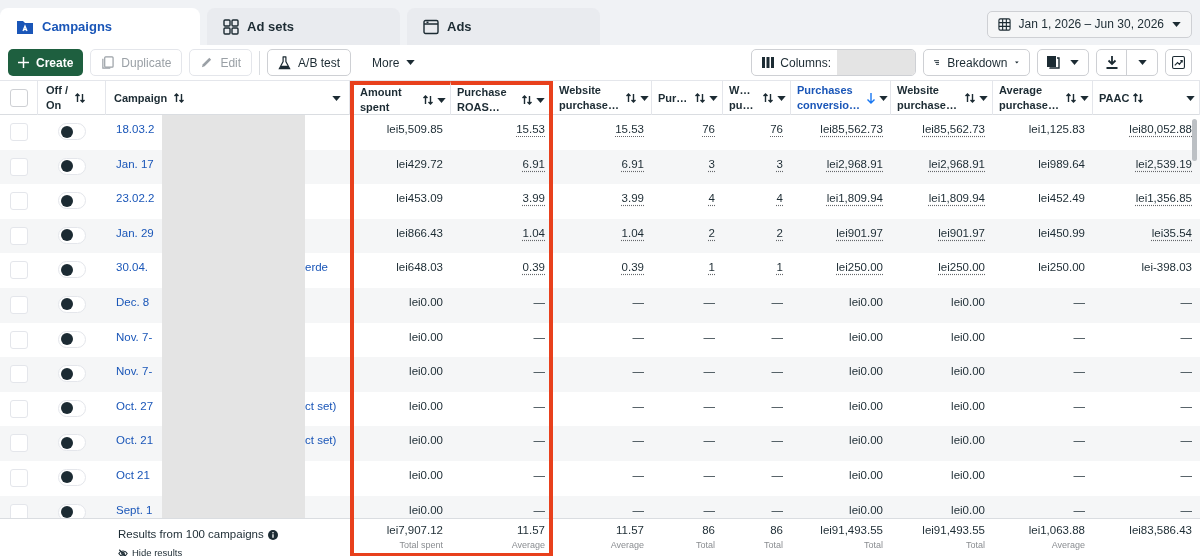 This screenshot has height=556, width=1200. I want to click on campaign-link: Oct. 27, so click(135, 405).